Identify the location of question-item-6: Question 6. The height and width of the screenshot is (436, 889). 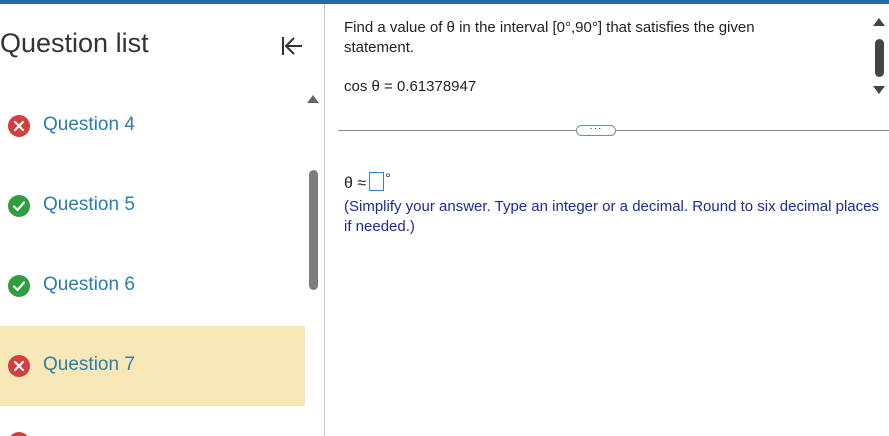
(152, 286).